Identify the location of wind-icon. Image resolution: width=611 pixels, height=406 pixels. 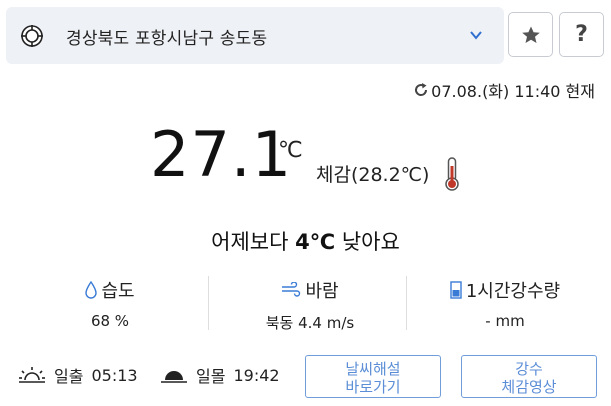
(291, 289).